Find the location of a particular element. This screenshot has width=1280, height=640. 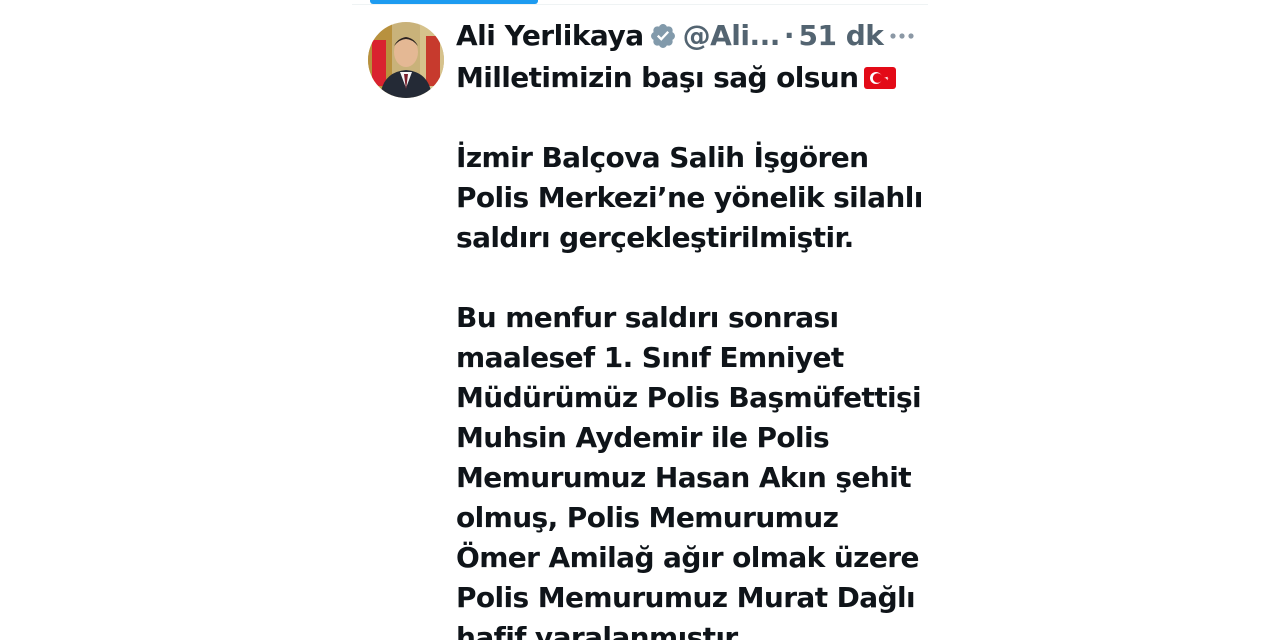

active-tab-indicator is located at coordinates (454, 2).